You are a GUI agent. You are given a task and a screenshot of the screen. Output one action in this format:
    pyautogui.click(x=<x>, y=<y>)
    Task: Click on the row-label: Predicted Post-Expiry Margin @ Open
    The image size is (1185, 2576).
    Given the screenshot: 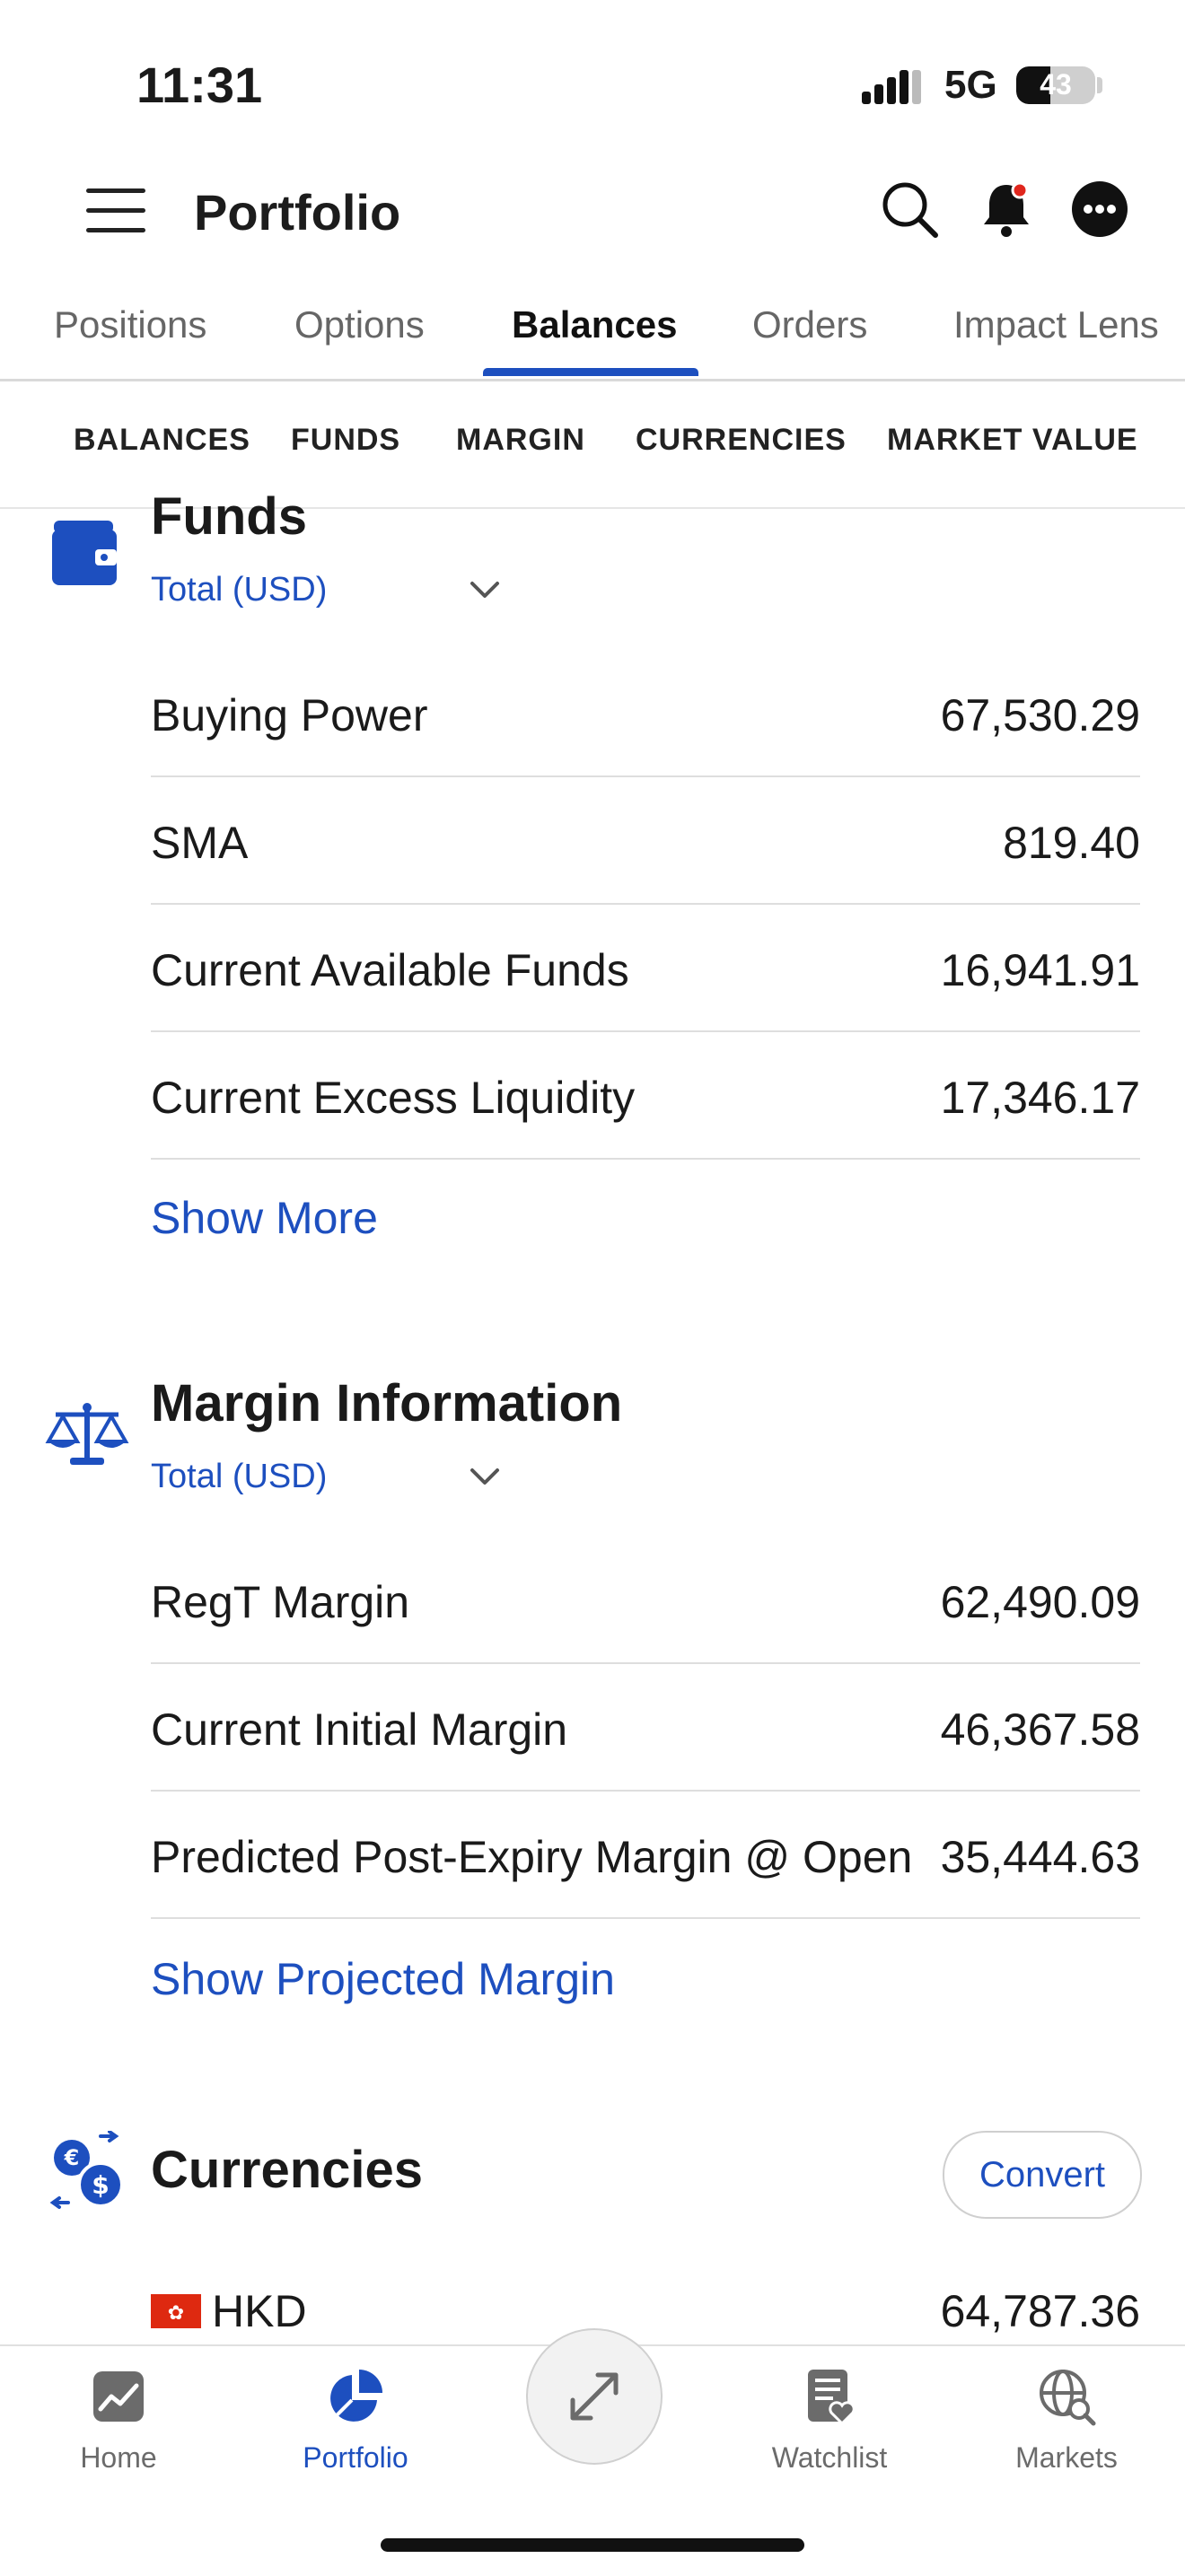 What is the action you would take?
    pyautogui.click(x=532, y=1857)
    